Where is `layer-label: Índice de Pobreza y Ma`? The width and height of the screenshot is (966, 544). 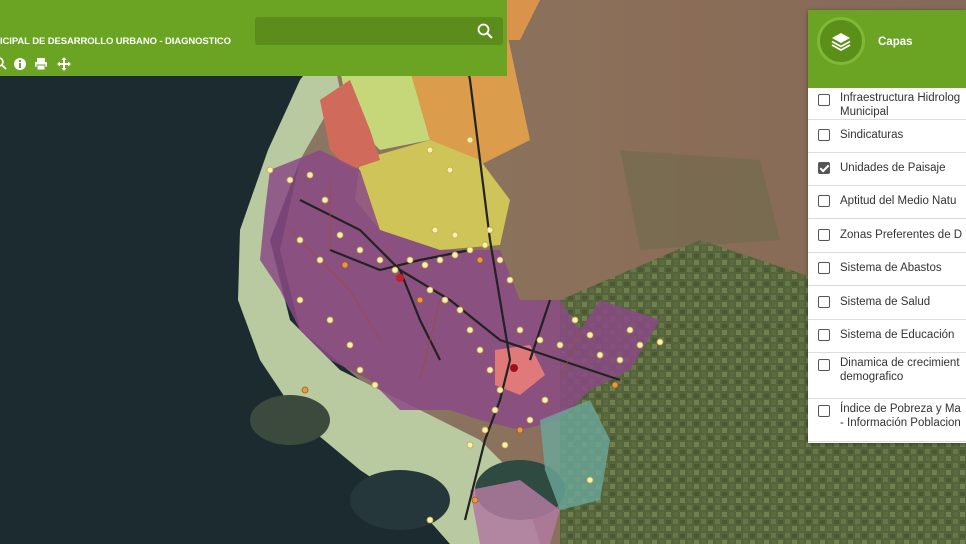 layer-label: Índice de Pobreza y Ma is located at coordinates (900, 409).